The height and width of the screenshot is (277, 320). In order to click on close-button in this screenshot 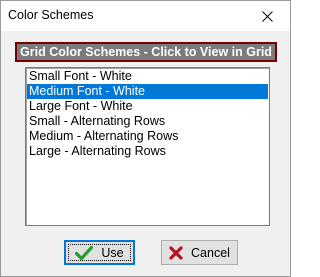, I will do `click(267, 16)`.